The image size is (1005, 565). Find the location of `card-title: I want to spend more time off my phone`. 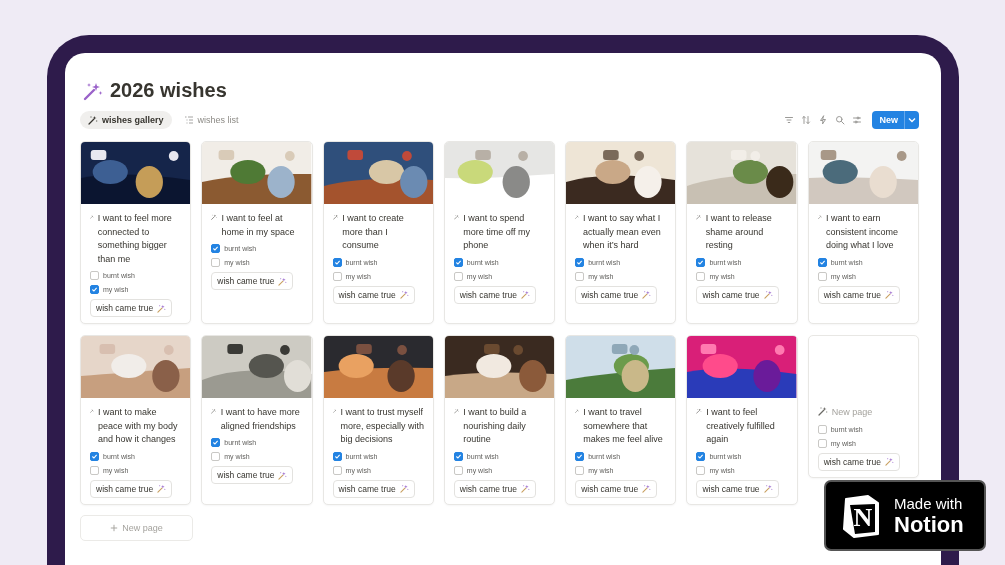

card-title: I want to spend more time off my phone is located at coordinates (497, 232).